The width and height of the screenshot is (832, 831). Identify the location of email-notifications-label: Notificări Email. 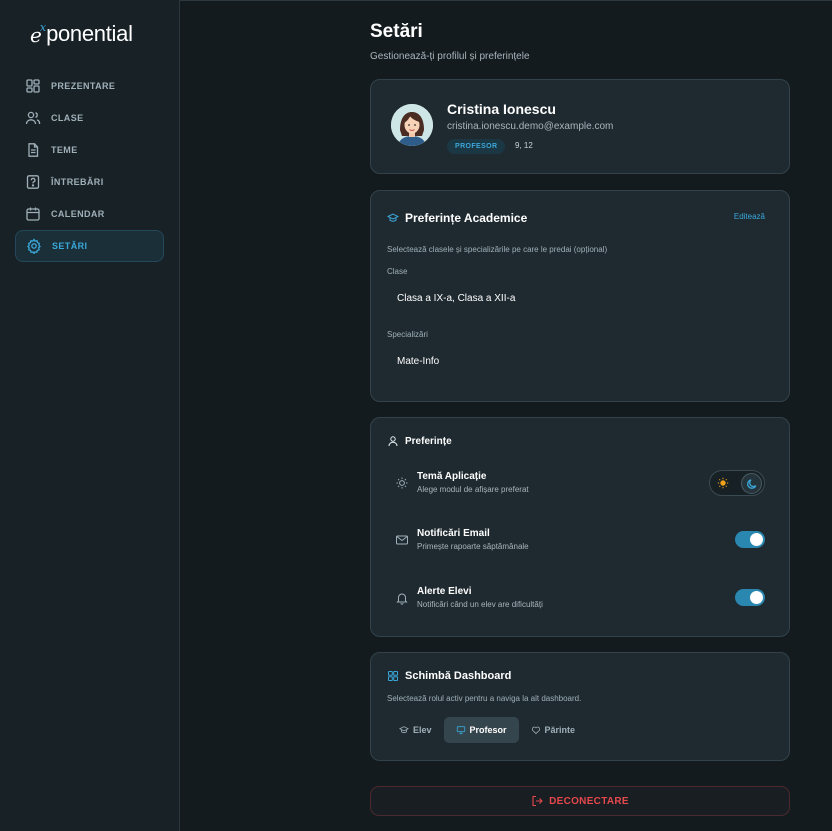
(453, 533).